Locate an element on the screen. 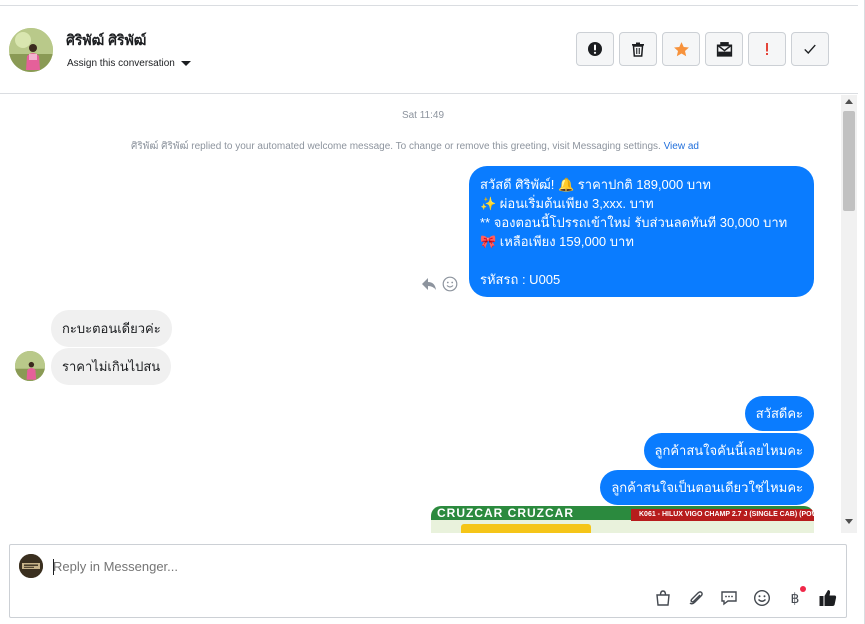 This screenshot has width=865, height=624. outgoing-message-text: สวัสดีคะ is located at coordinates (779, 413).